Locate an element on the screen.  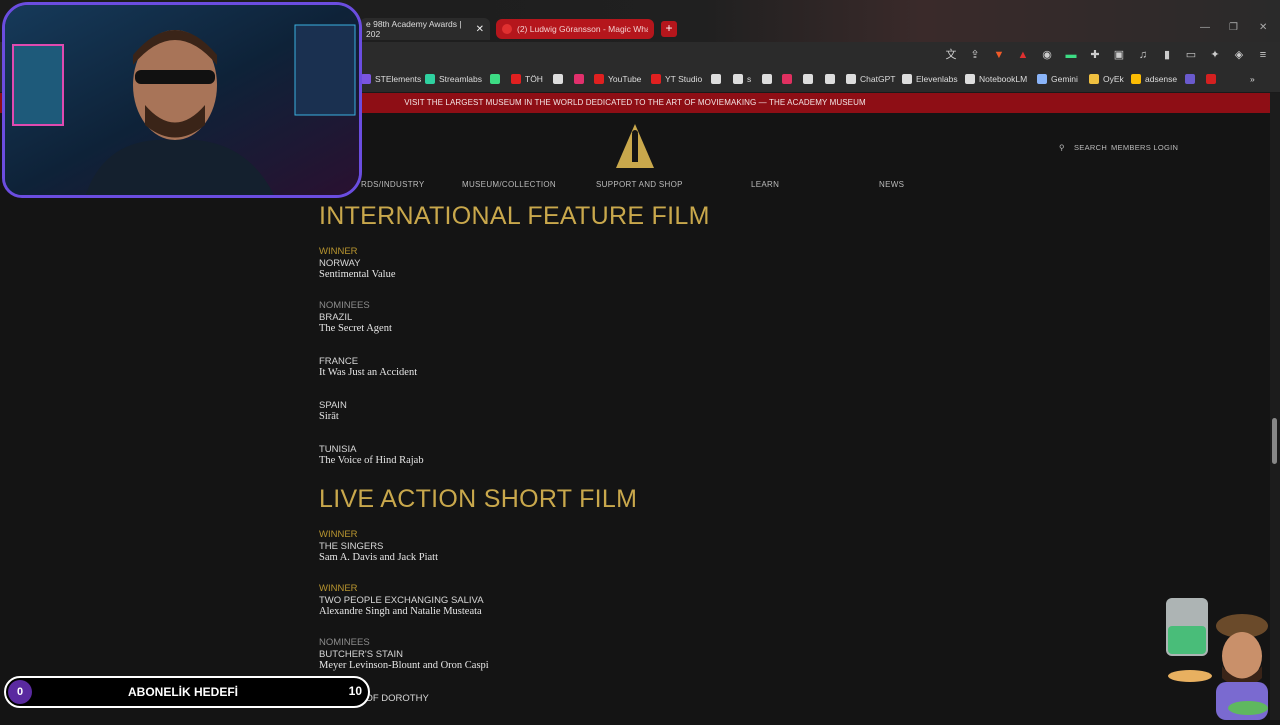
bookmark-item: YouTube is located at coordinates (617, 79).